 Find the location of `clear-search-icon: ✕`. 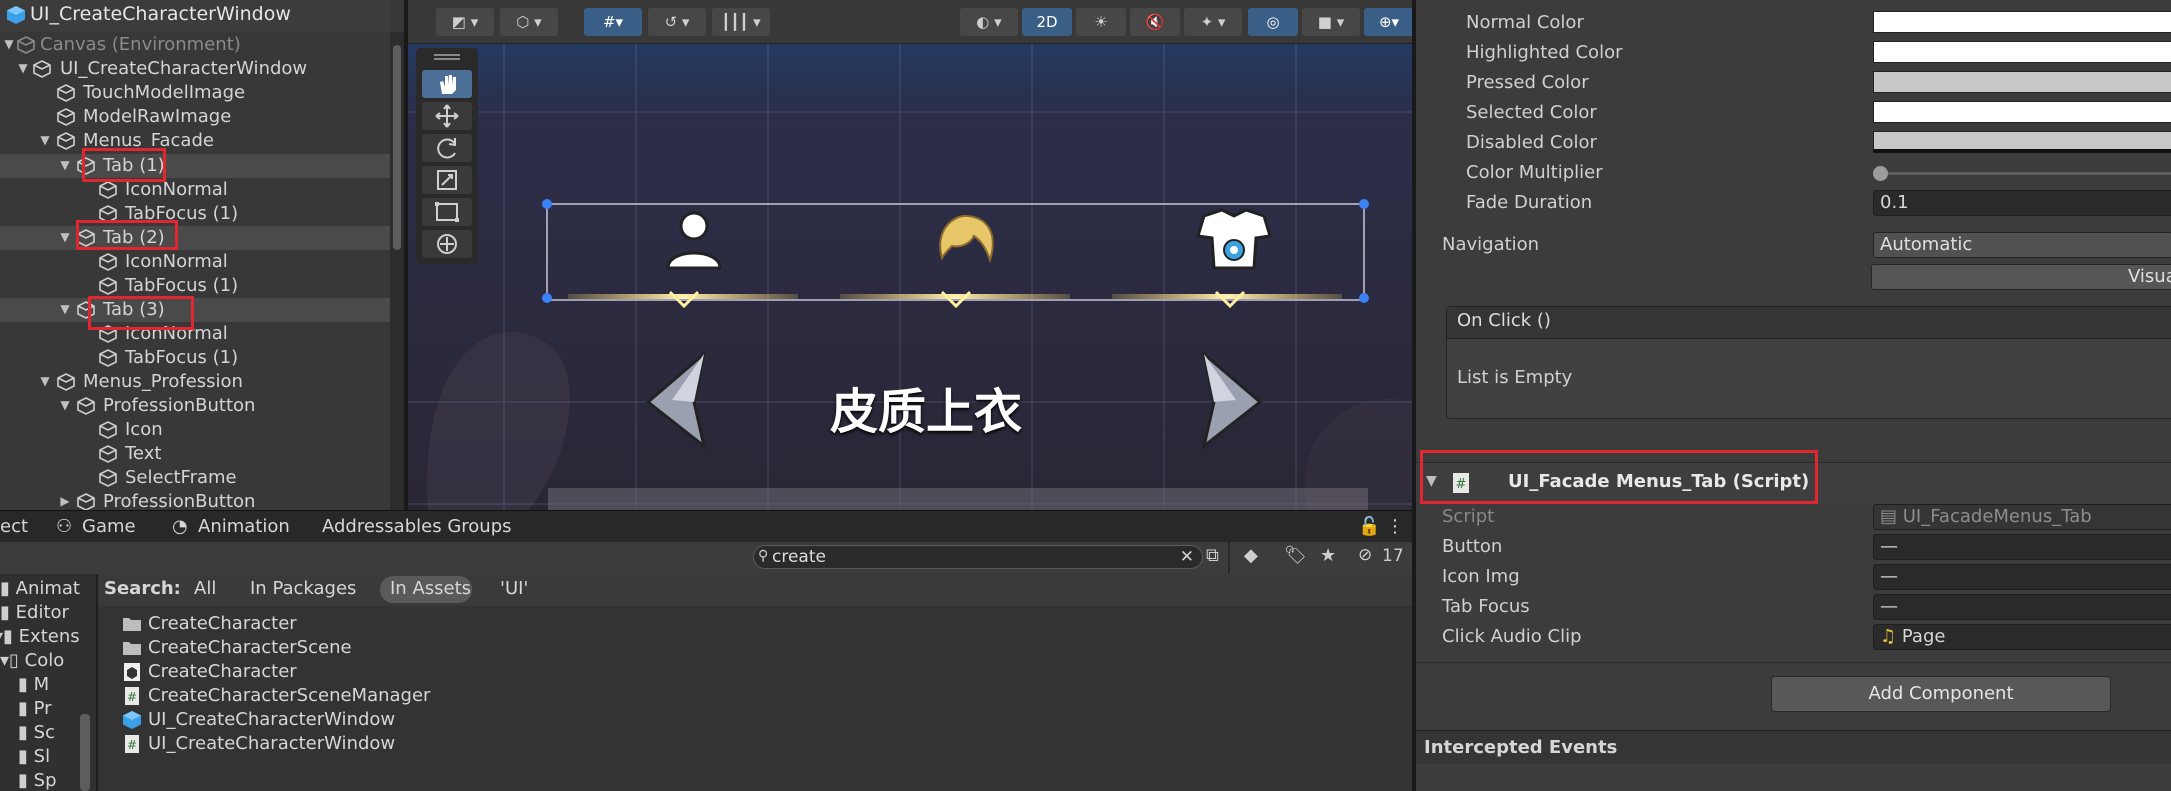

clear-search-icon: ✕ is located at coordinates (1187, 557).